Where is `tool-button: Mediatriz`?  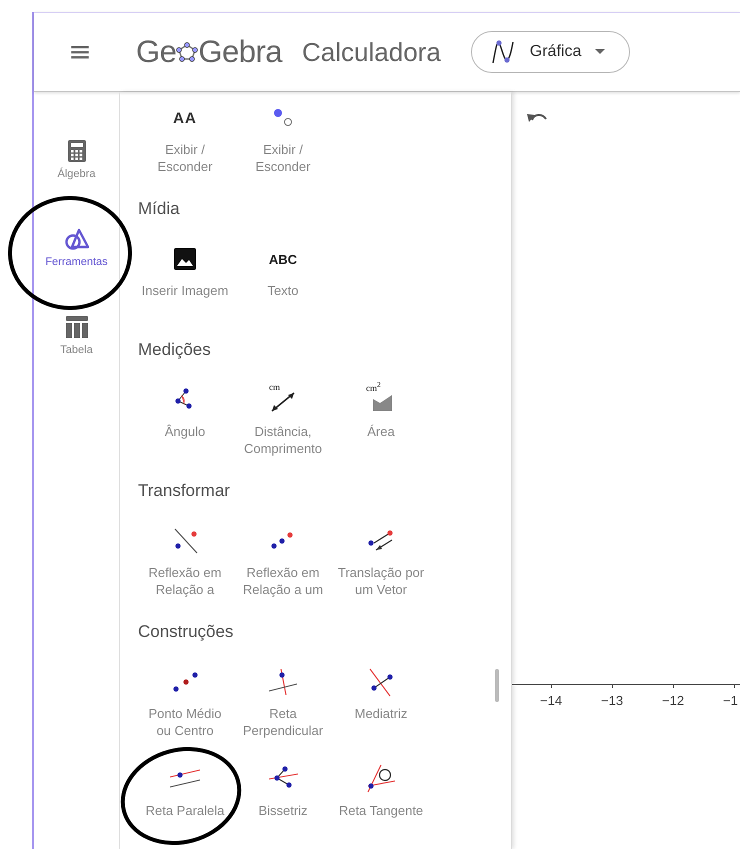 tool-button: Mediatriz is located at coordinates (381, 690).